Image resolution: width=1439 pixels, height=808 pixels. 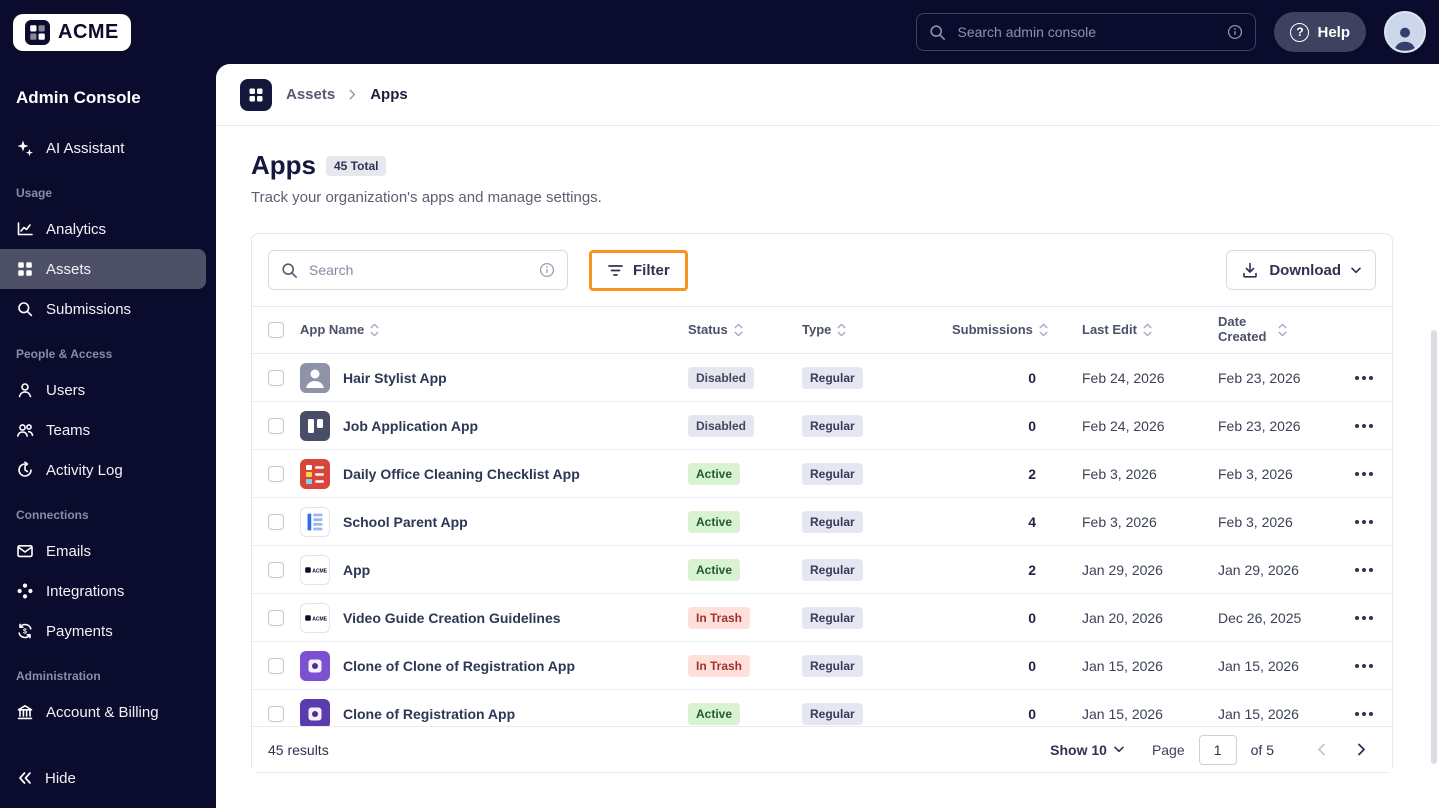 I want to click on sidebar-item-activity-log: Activity Log, so click(x=103, y=470).